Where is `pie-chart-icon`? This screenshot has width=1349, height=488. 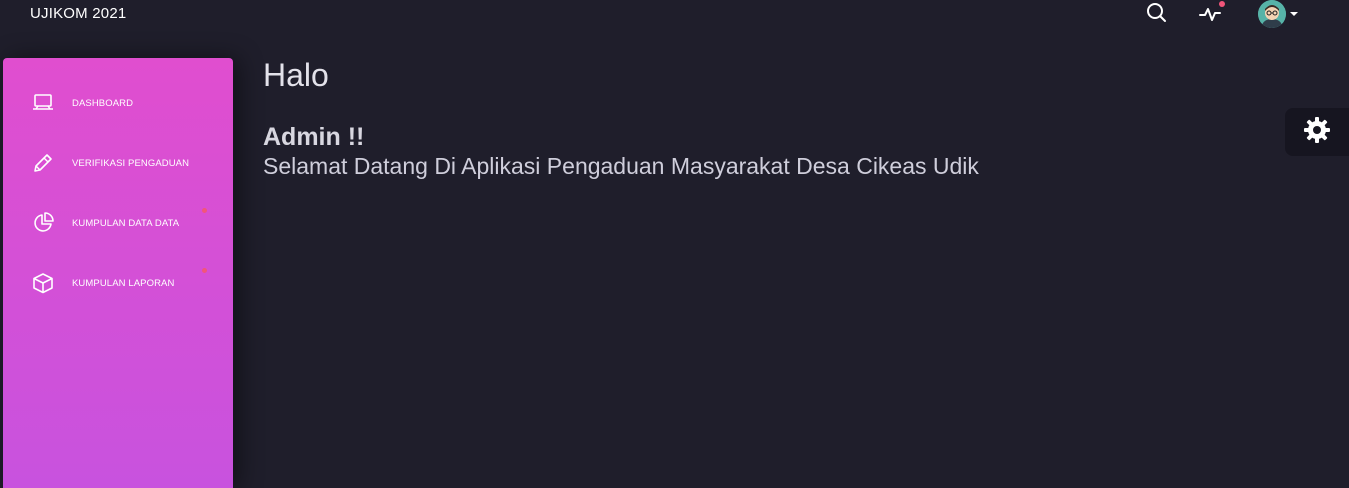 pie-chart-icon is located at coordinates (43, 223).